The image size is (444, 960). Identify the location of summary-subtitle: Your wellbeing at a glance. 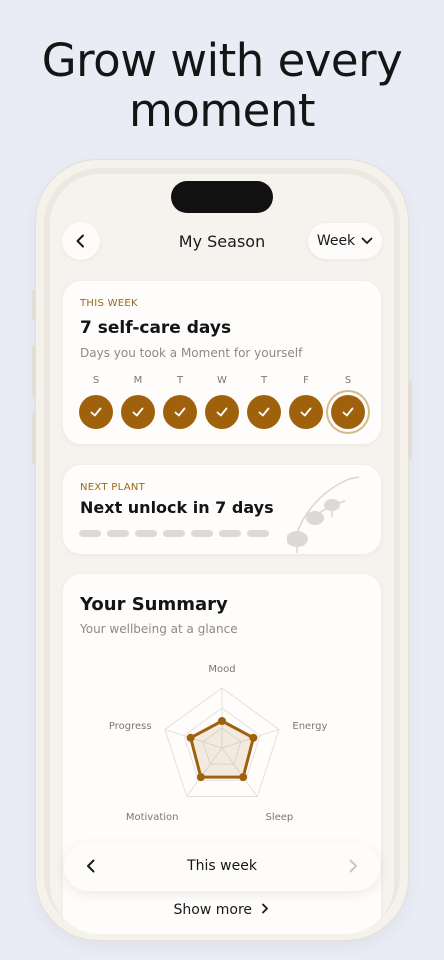
(159, 629).